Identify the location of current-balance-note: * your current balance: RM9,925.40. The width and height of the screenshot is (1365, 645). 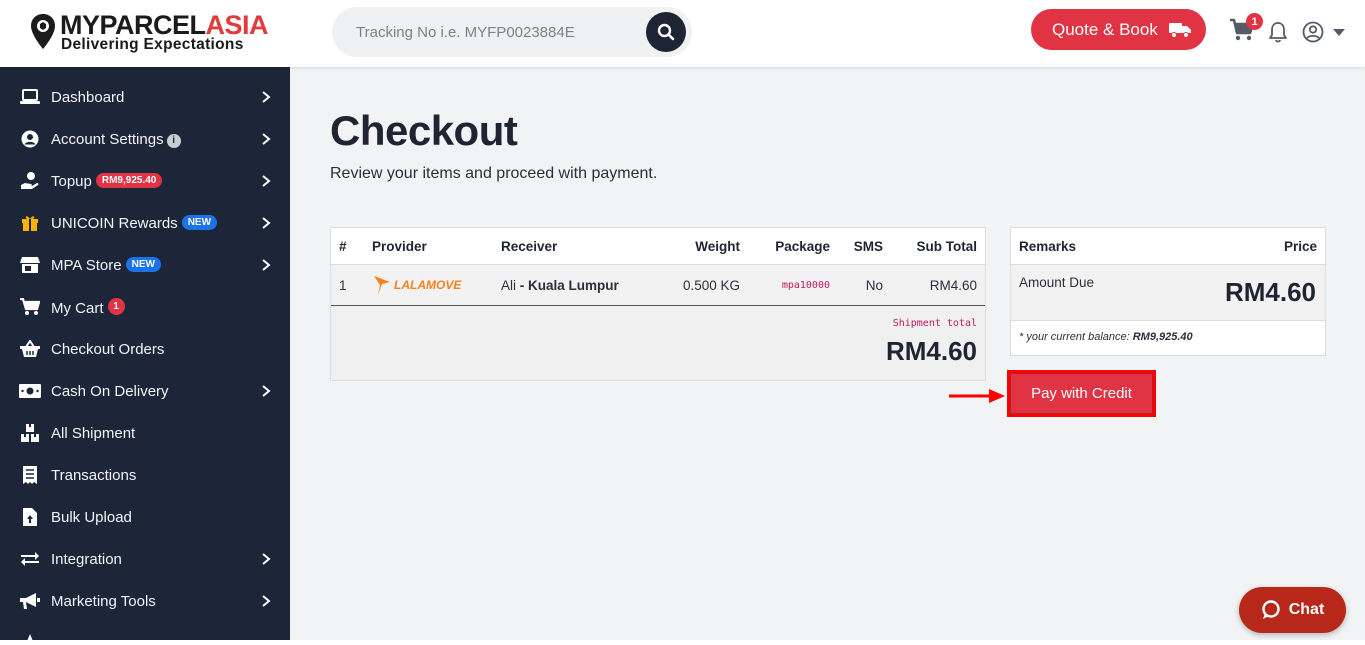
(1106, 337).